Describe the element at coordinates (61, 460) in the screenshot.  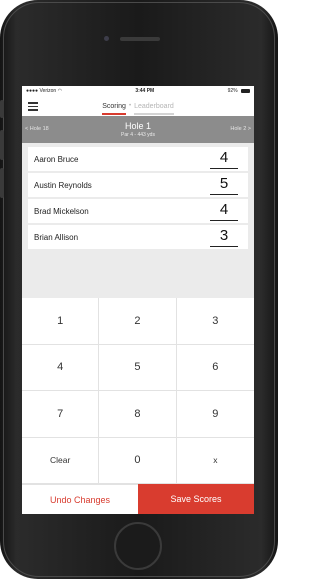
I see `clear-key: Clear` at that location.